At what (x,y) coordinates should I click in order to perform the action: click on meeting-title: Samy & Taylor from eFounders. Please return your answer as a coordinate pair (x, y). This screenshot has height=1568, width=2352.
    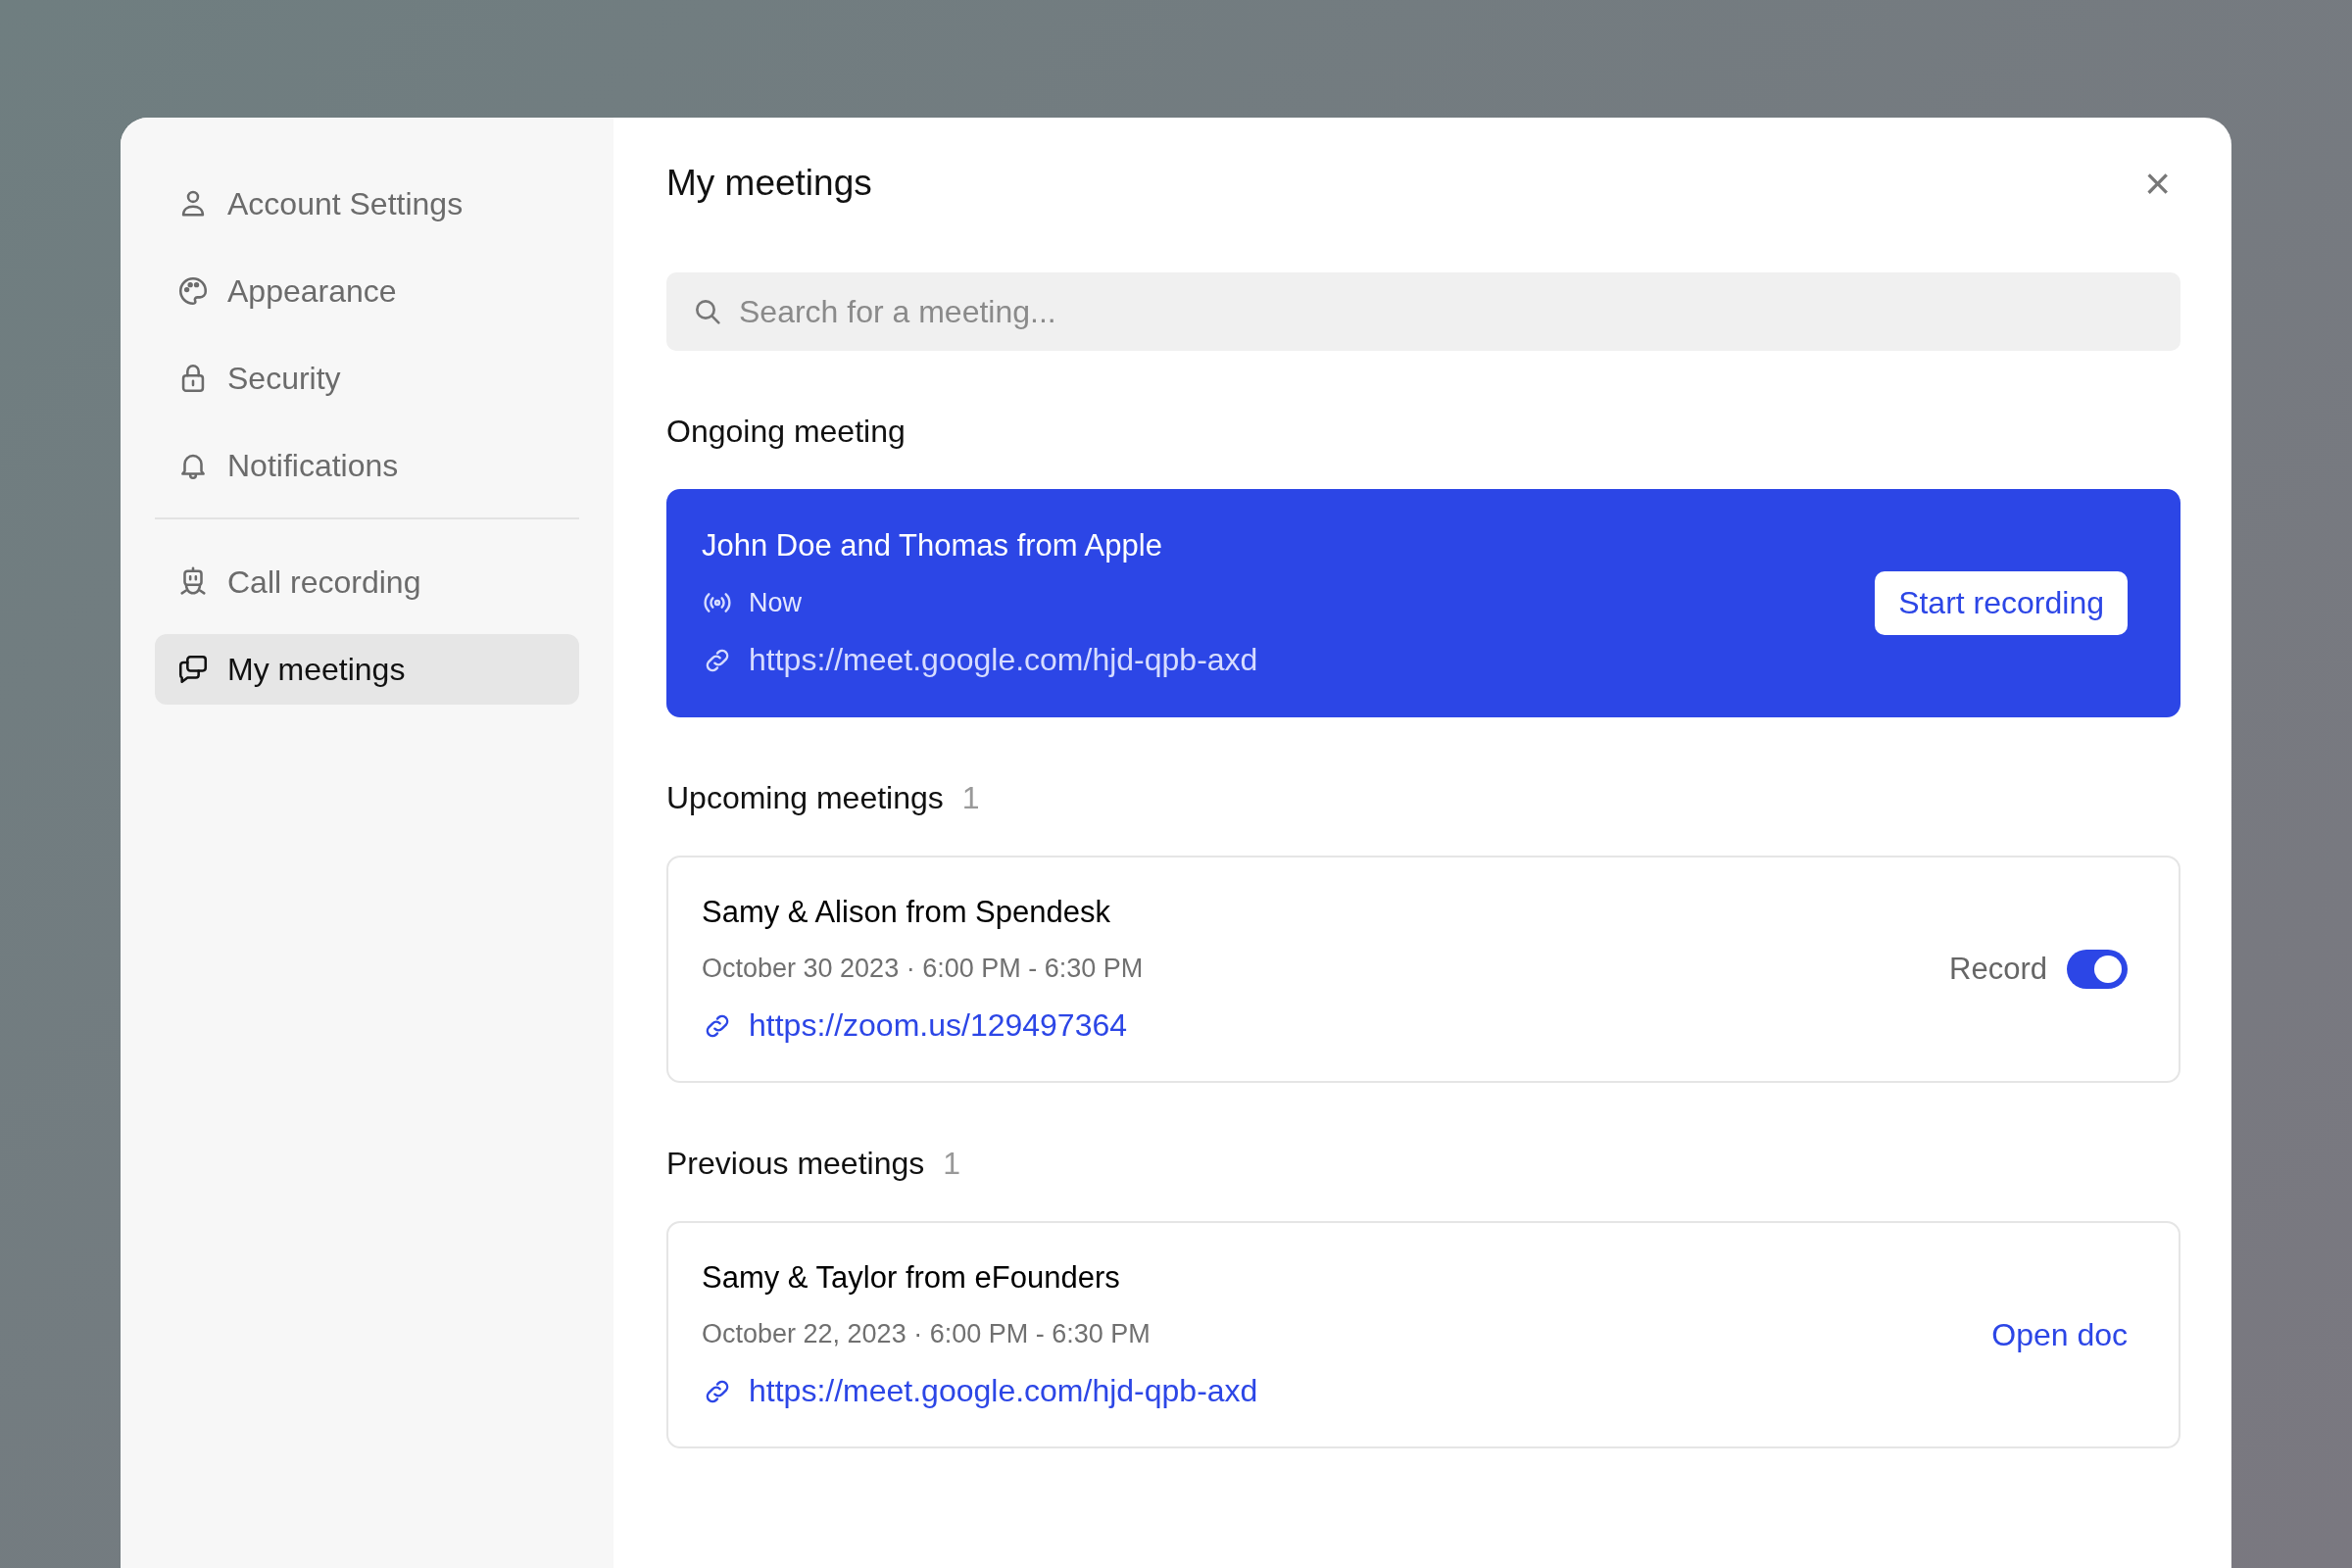
    Looking at the image, I should click on (911, 1278).